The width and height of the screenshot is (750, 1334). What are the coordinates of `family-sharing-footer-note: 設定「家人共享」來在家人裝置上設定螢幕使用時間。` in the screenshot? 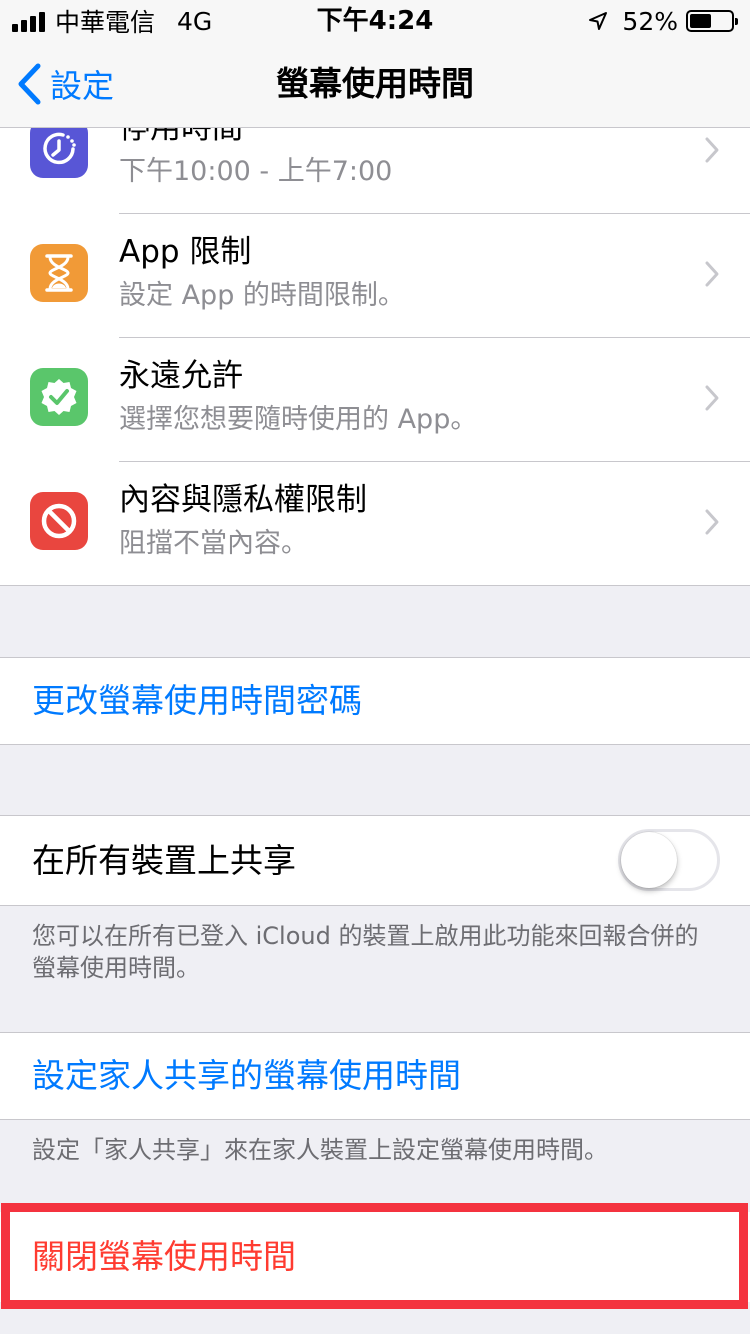 It's located at (320, 1150).